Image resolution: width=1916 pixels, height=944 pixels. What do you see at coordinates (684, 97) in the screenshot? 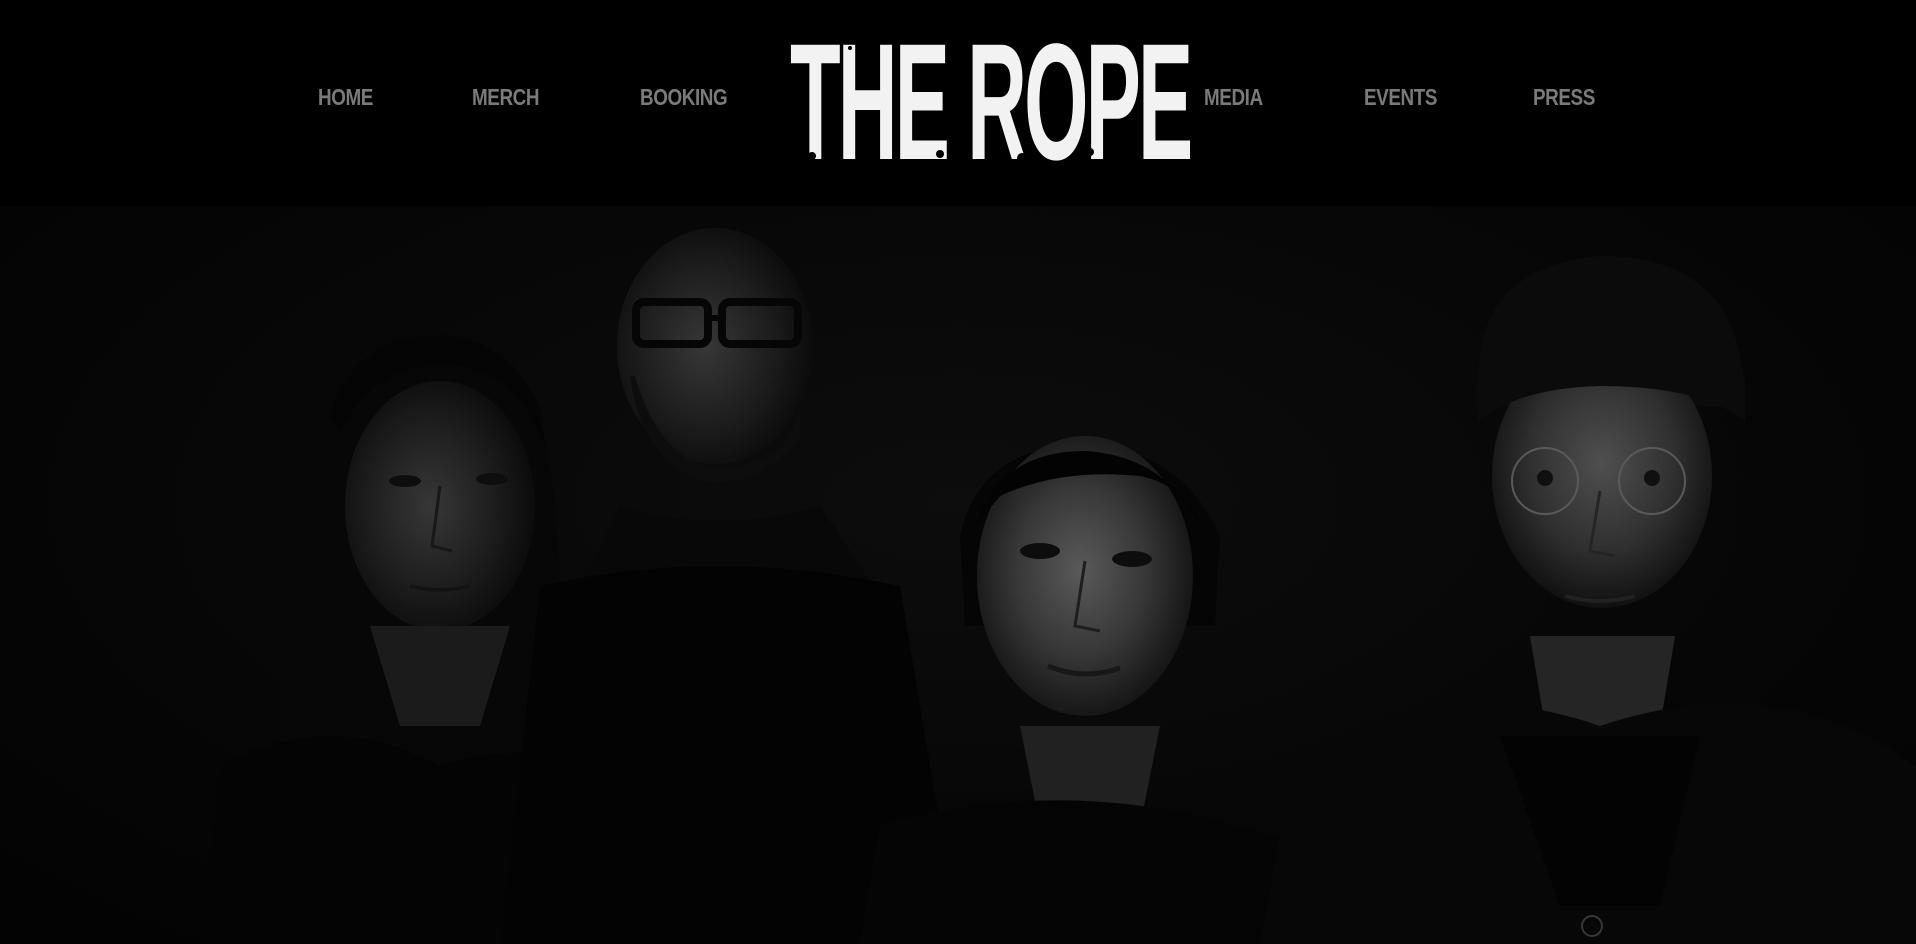
I see `nav-booking-link: BOOKING` at bounding box center [684, 97].